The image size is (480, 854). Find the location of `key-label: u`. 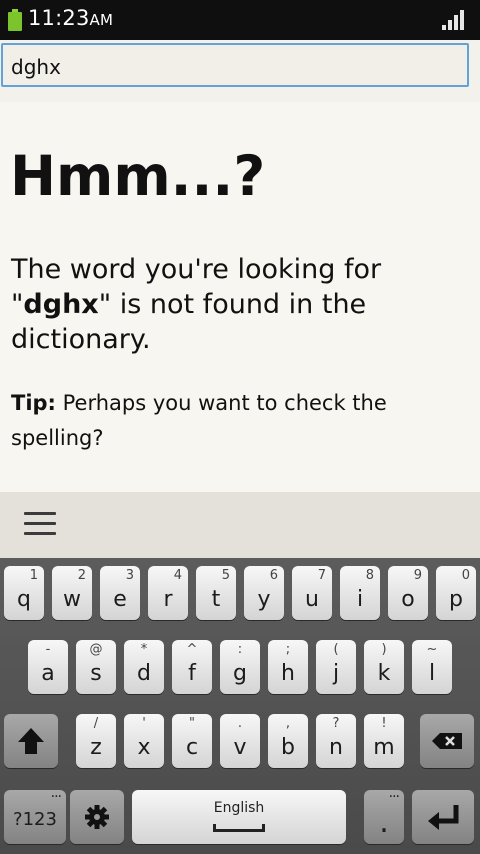

key-label: u is located at coordinates (312, 599).